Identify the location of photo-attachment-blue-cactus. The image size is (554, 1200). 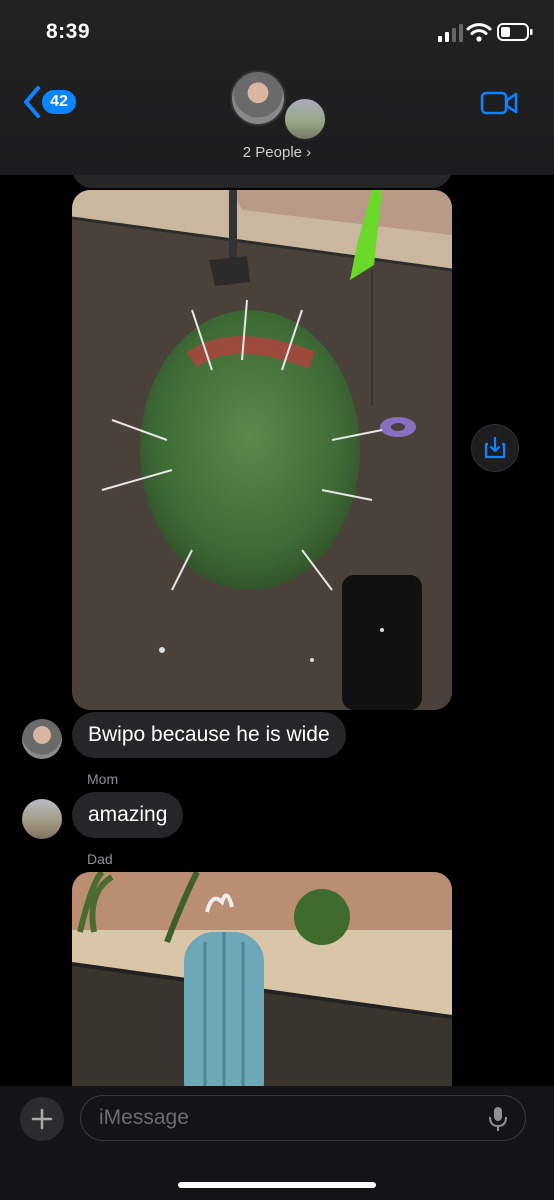
(262, 992).